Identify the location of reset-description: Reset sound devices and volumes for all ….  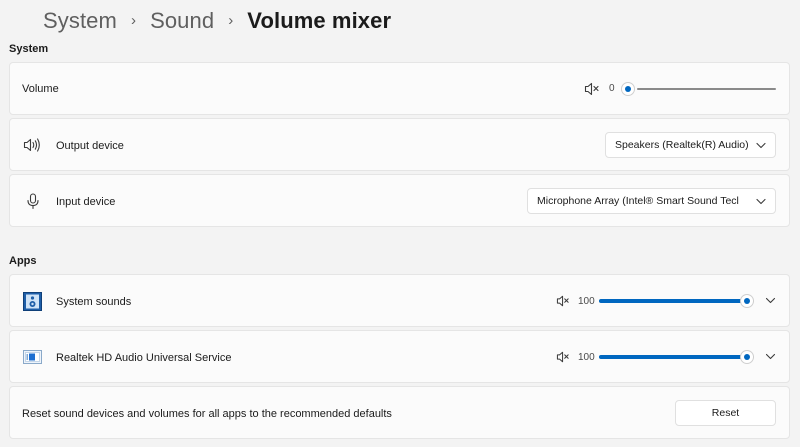
(207, 414).